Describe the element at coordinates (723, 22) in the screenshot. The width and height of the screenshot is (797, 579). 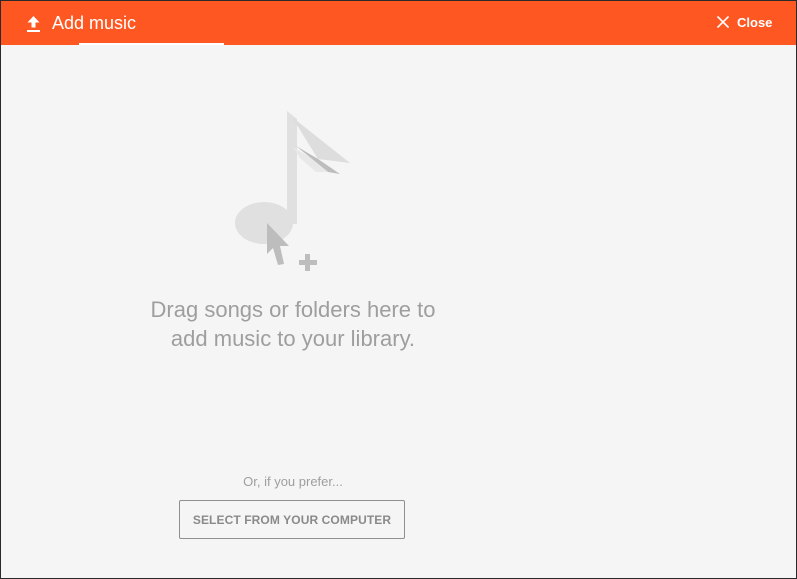
I see `close-icon` at that location.